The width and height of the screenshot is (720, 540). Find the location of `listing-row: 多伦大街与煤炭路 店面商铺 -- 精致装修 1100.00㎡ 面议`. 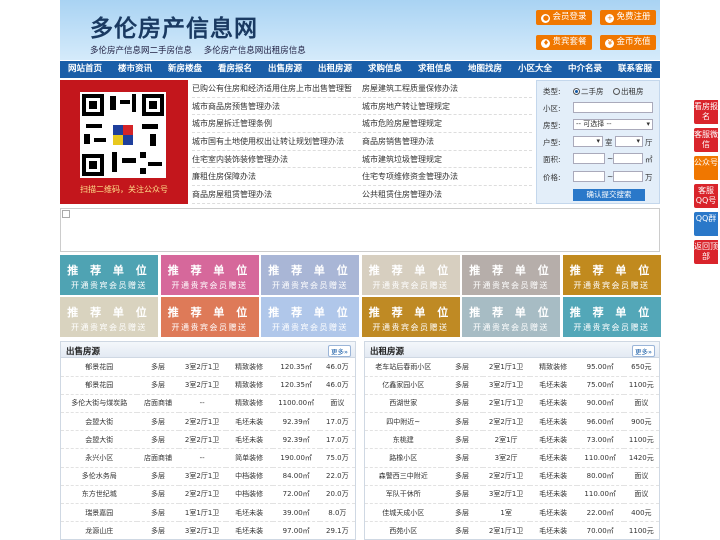

listing-row: 多伦大街与煤炭路 店面商铺 -- 精致装修 1100.00㎡ 面议 is located at coordinates (208, 404).